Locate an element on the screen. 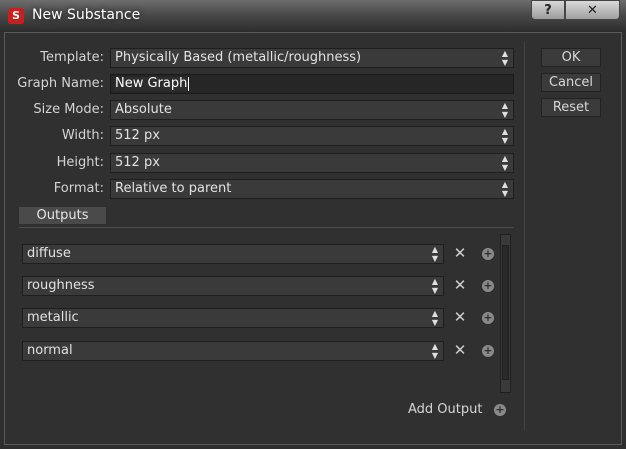 The height and width of the screenshot is (449, 626). height-label: Height: is located at coordinates (80, 162).